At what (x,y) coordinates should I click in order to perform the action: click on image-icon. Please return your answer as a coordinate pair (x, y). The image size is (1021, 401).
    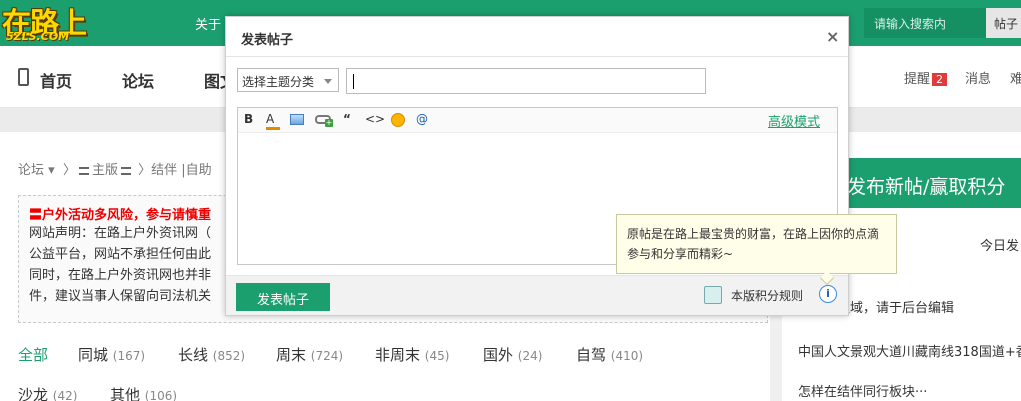
    Looking at the image, I should click on (297, 119).